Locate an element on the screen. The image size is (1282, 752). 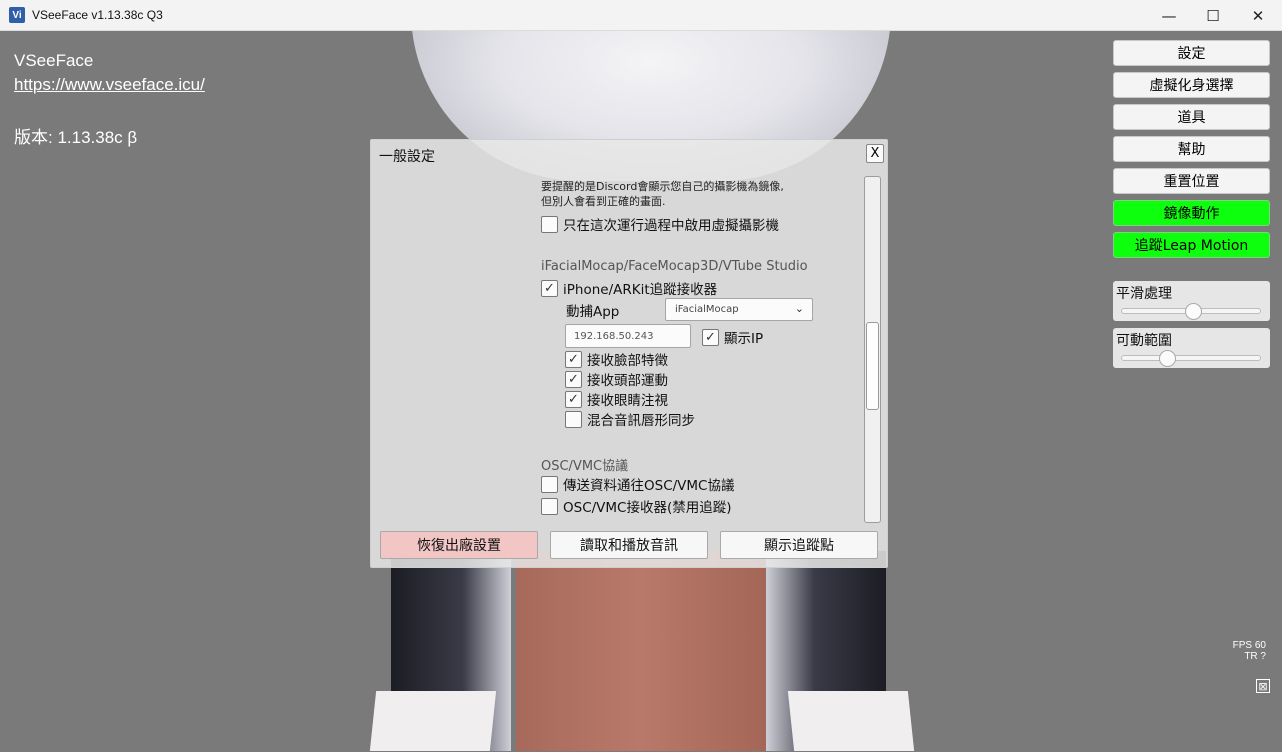
iphone-receiver-row: ✓ iPhone/ARKit追蹤接收器 is located at coordinates (629, 288).